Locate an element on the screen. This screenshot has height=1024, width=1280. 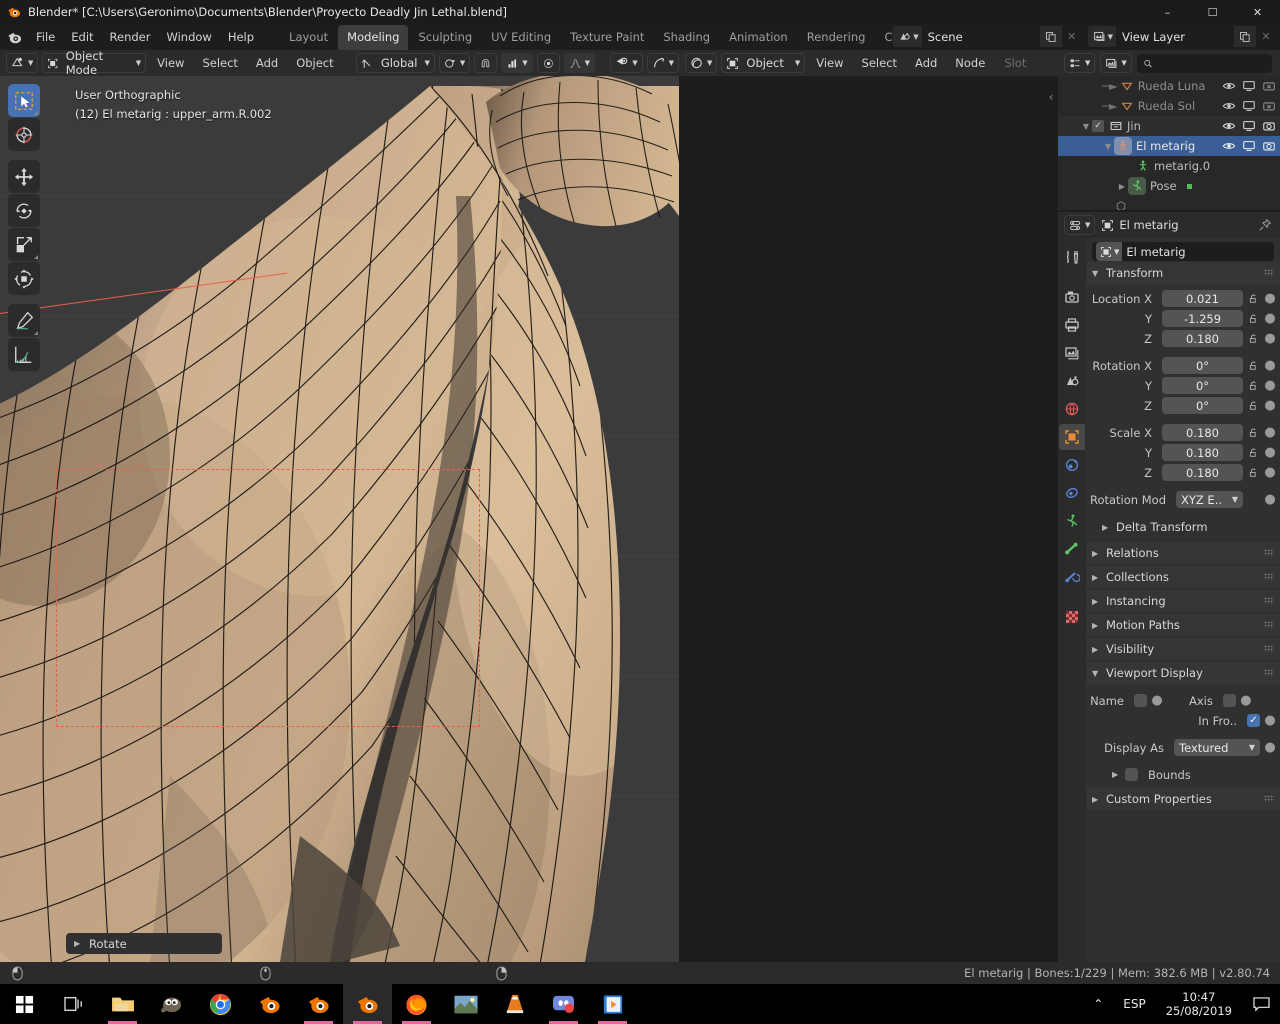
tab-shading: Shading is located at coordinates (686, 37).